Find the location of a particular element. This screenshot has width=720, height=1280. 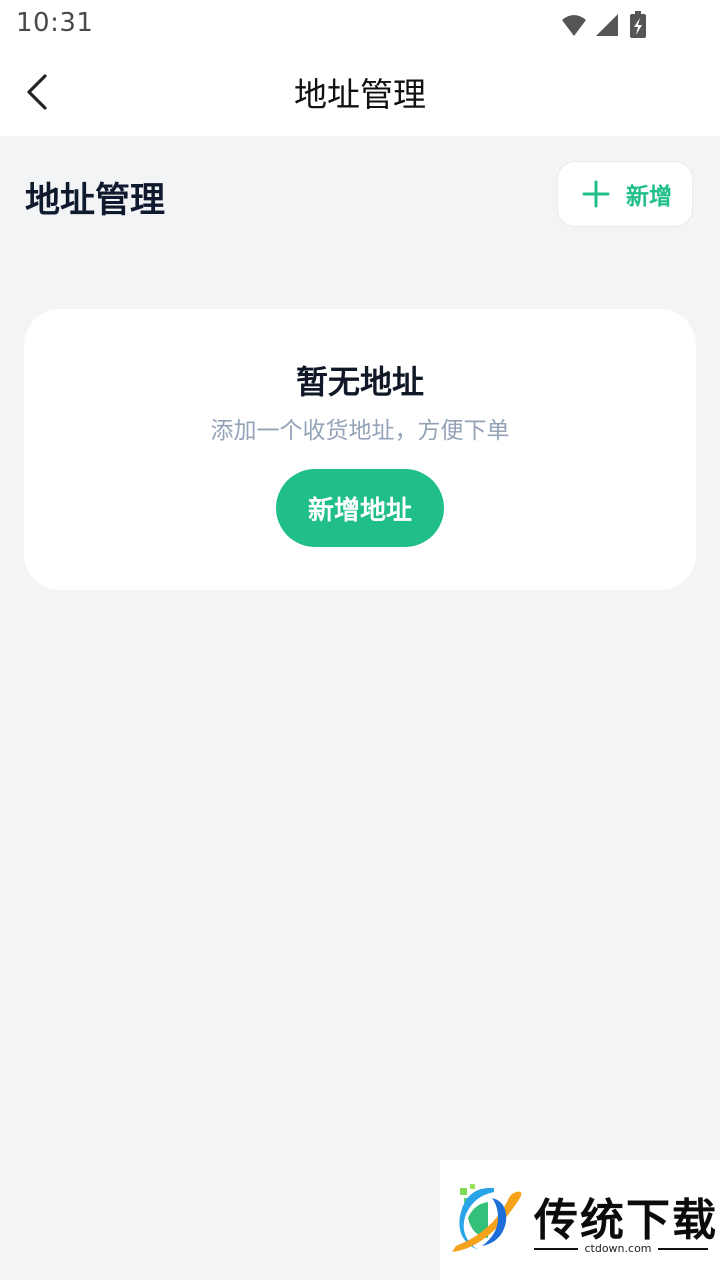

add-address-primary-button: 新增地址 is located at coordinates (360, 508).